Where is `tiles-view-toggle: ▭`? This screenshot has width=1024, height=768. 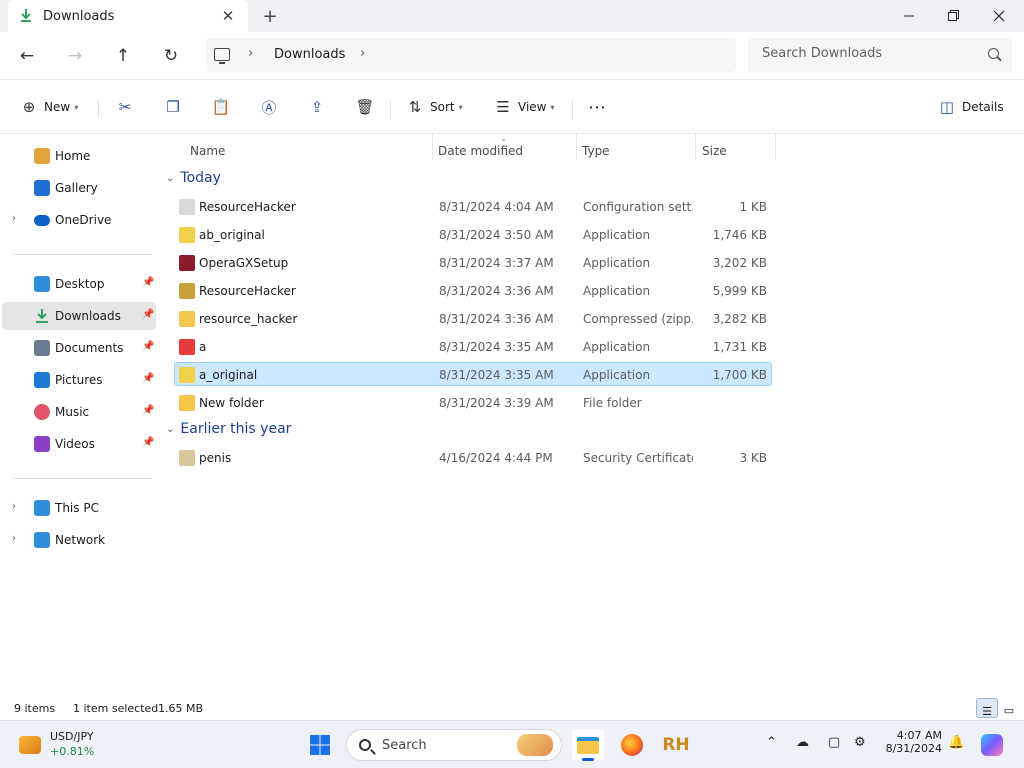 tiles-view-toggle: ▭ is located at coordinates (1009, 708).